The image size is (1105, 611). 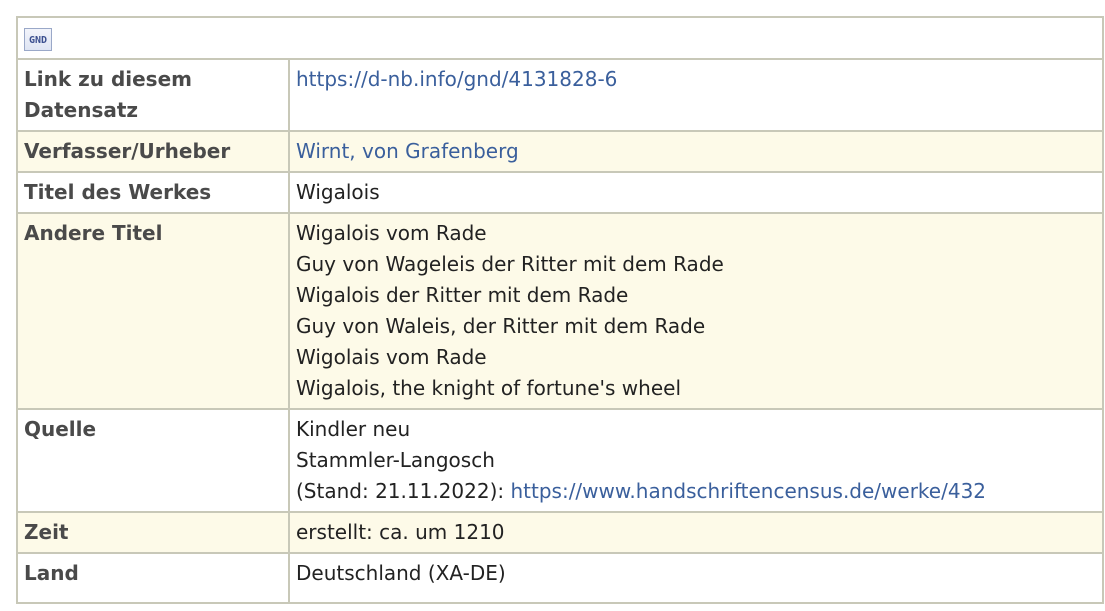 I want to click on other-title-item: Wigalois der Ritter mit dem Rade, so click(x=462, y=295).